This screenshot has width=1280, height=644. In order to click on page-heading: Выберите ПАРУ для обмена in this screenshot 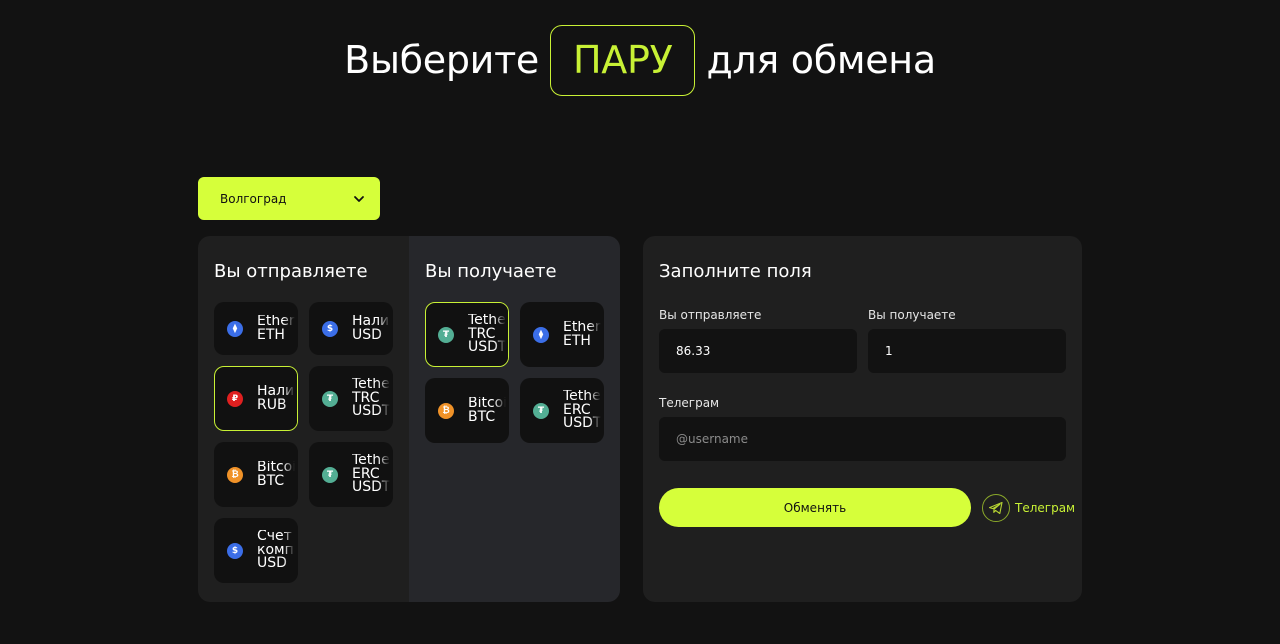, I will do `click(640, 60)`.